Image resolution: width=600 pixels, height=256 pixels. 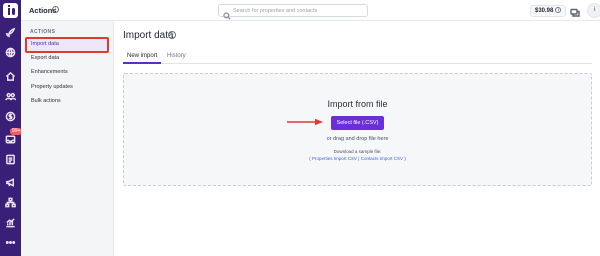 I want to click on top-header: Actions i $30.98i i, so click(x=310, y=10).